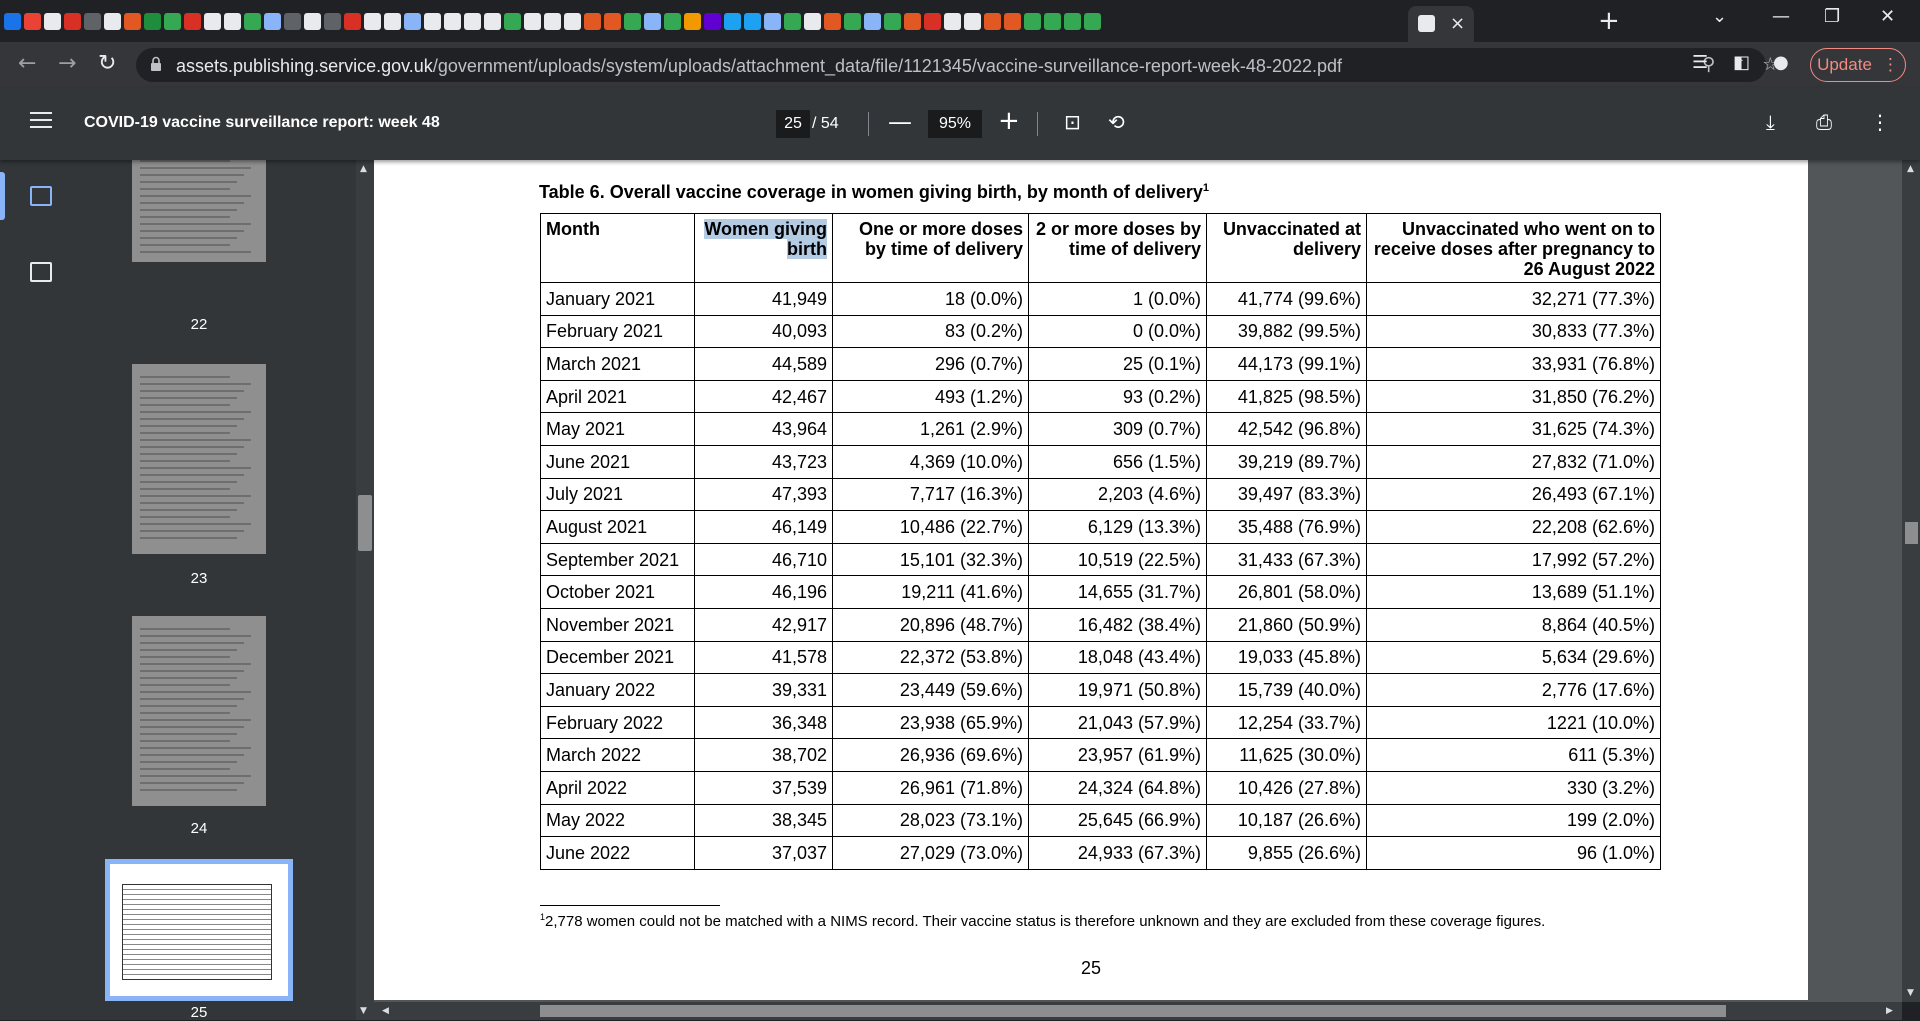  What do you see at coordinates (1457, 23) in the screenshot?
I see `tab-close-icon: ×` at bounding box center [1457, 23].